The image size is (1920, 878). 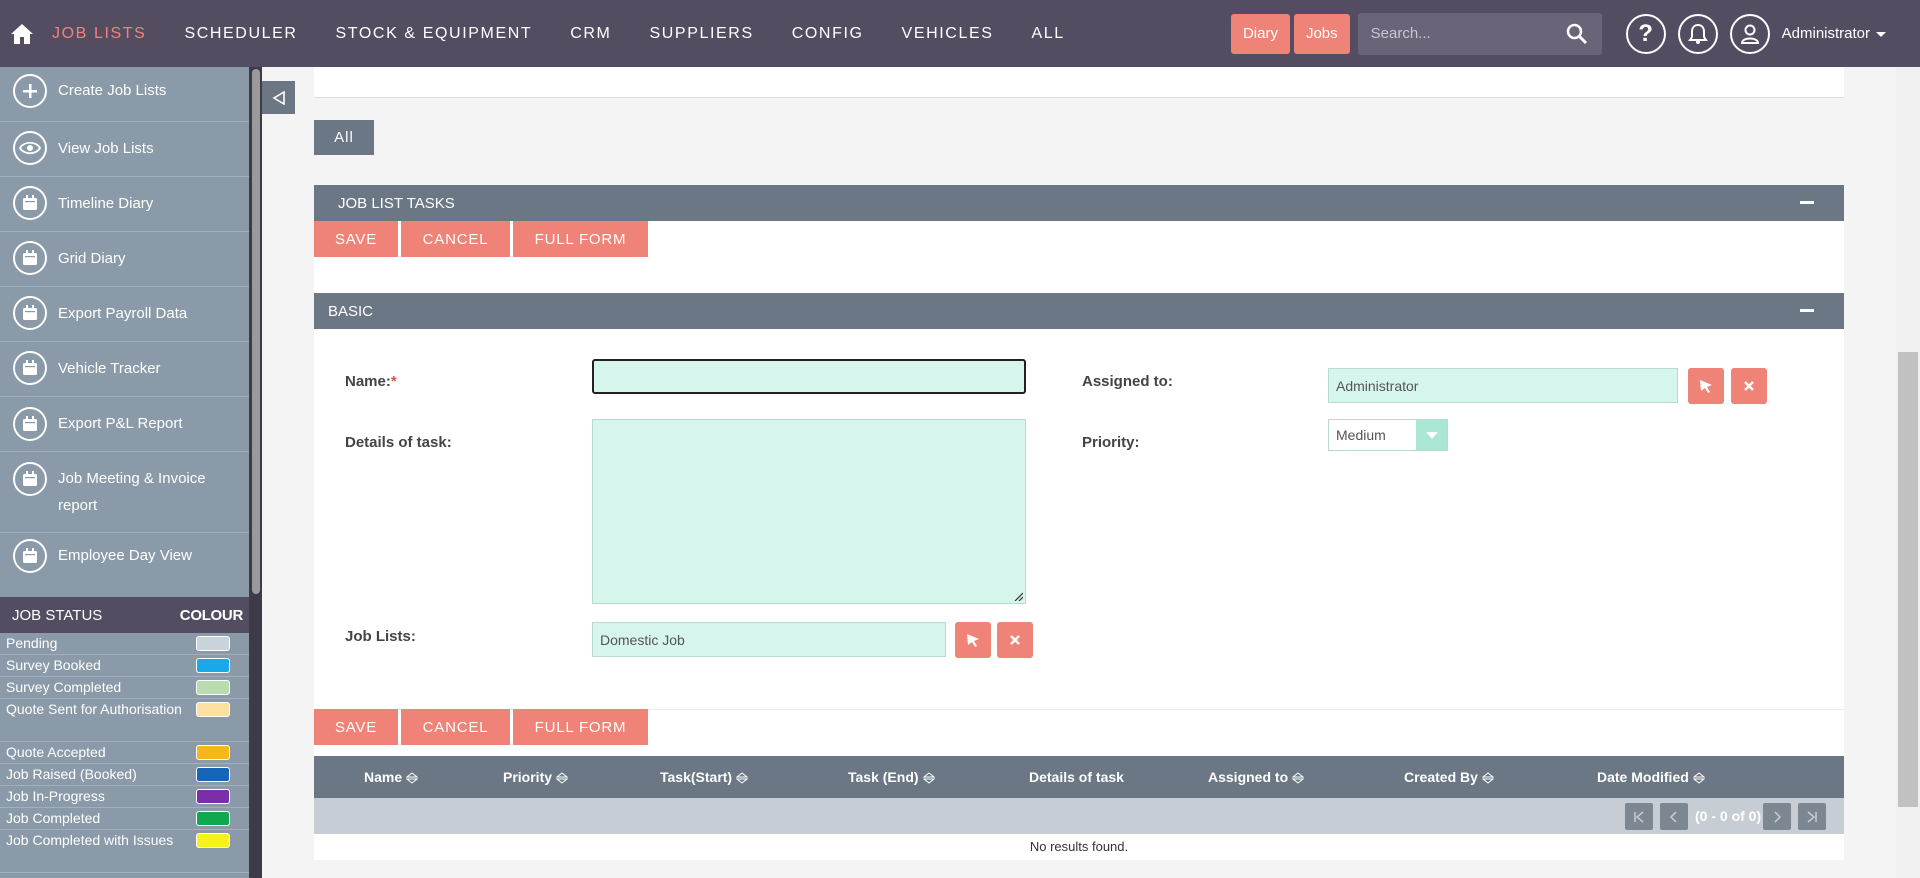 I want to click on save-button-bottom: SAVE, so click(x=356, y=727).